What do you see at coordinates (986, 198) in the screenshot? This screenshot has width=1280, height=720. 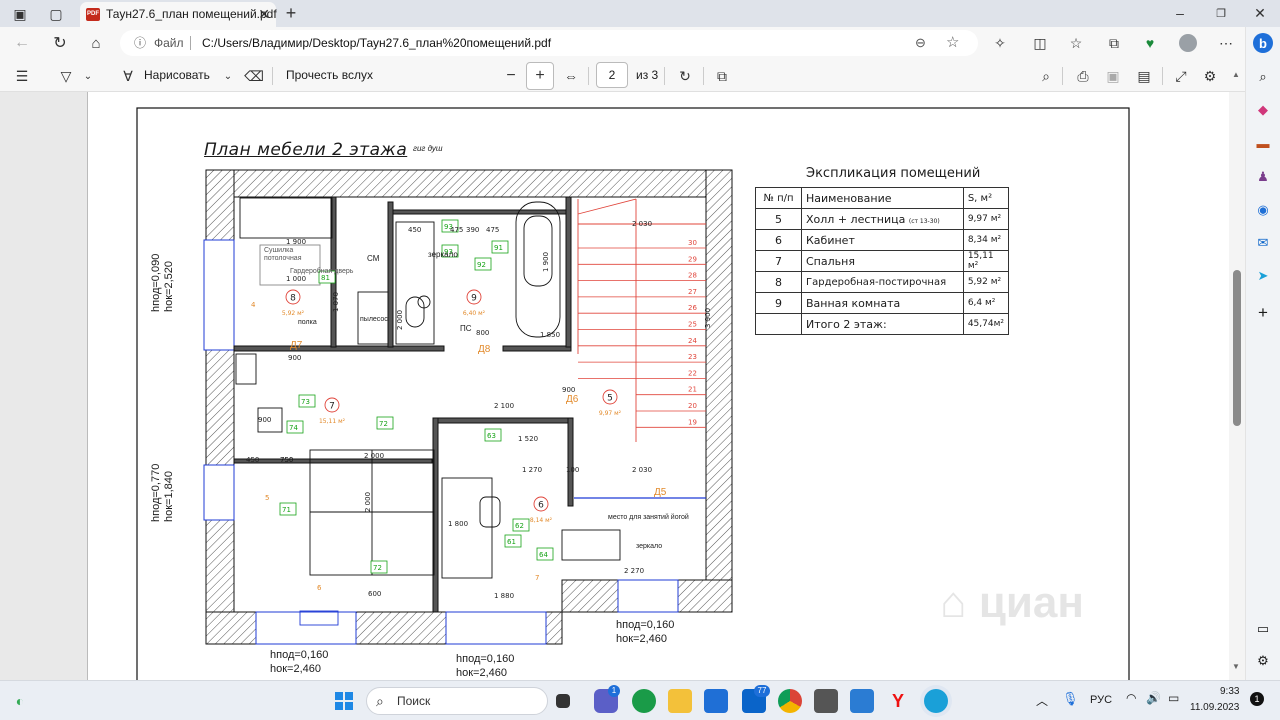 I see `header-area: S, м²` at bounding box center [986, 198].